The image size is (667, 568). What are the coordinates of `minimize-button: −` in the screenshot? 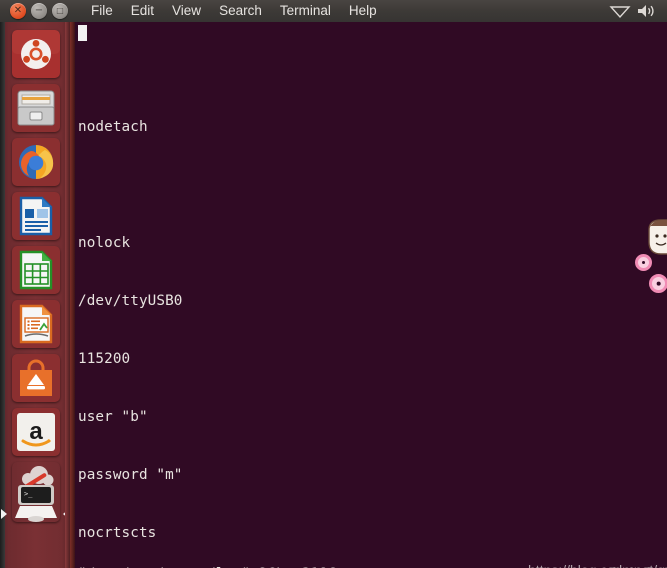 It's located at (39, 11).